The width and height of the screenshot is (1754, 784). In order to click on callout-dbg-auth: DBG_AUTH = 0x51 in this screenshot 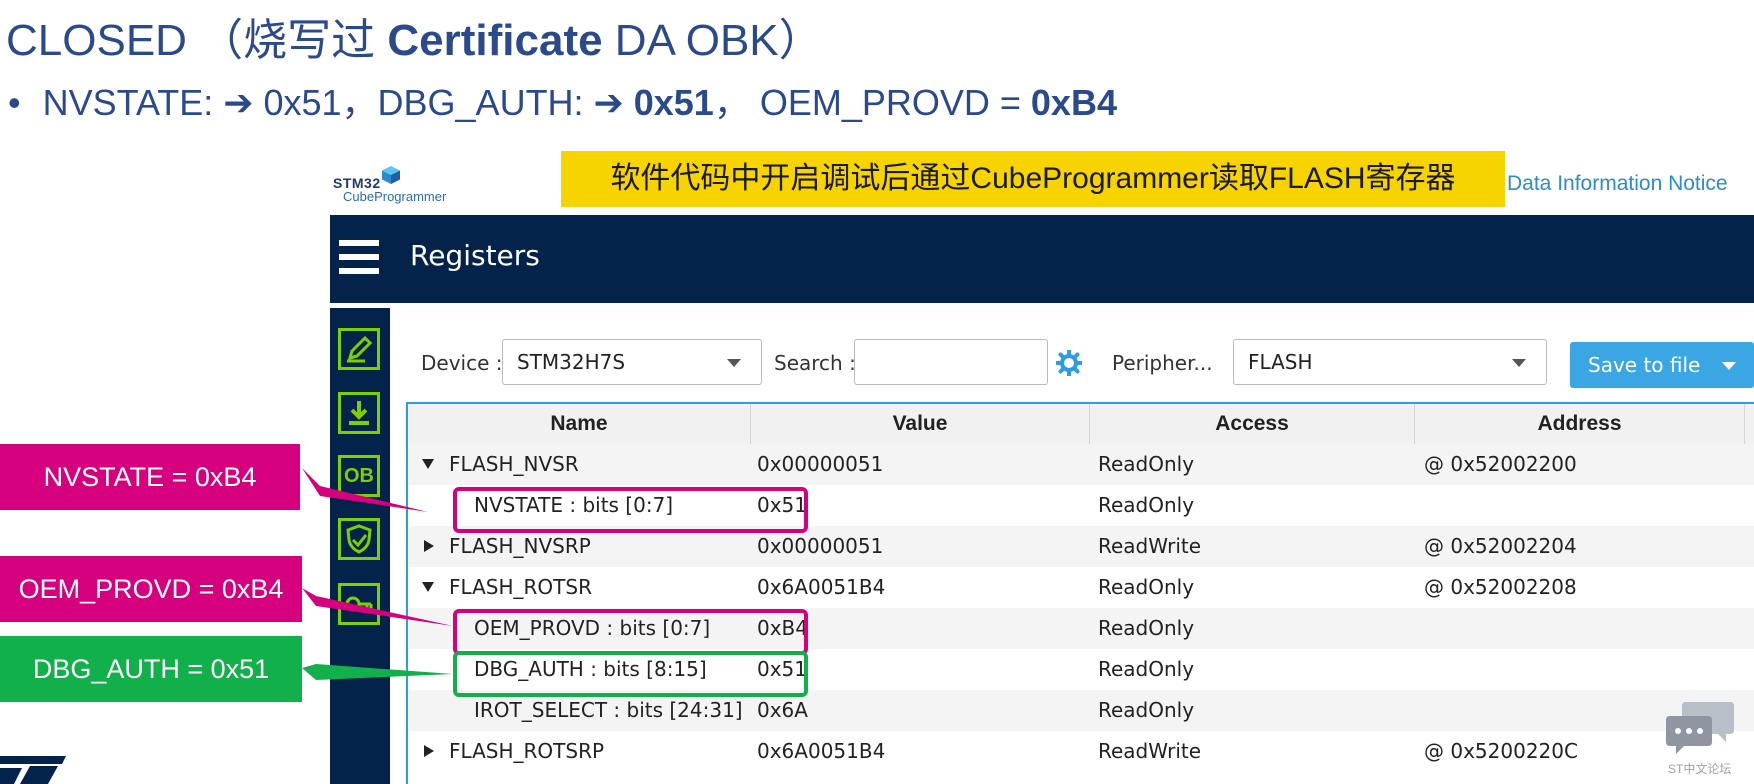, I will do `click(151, 669)`.